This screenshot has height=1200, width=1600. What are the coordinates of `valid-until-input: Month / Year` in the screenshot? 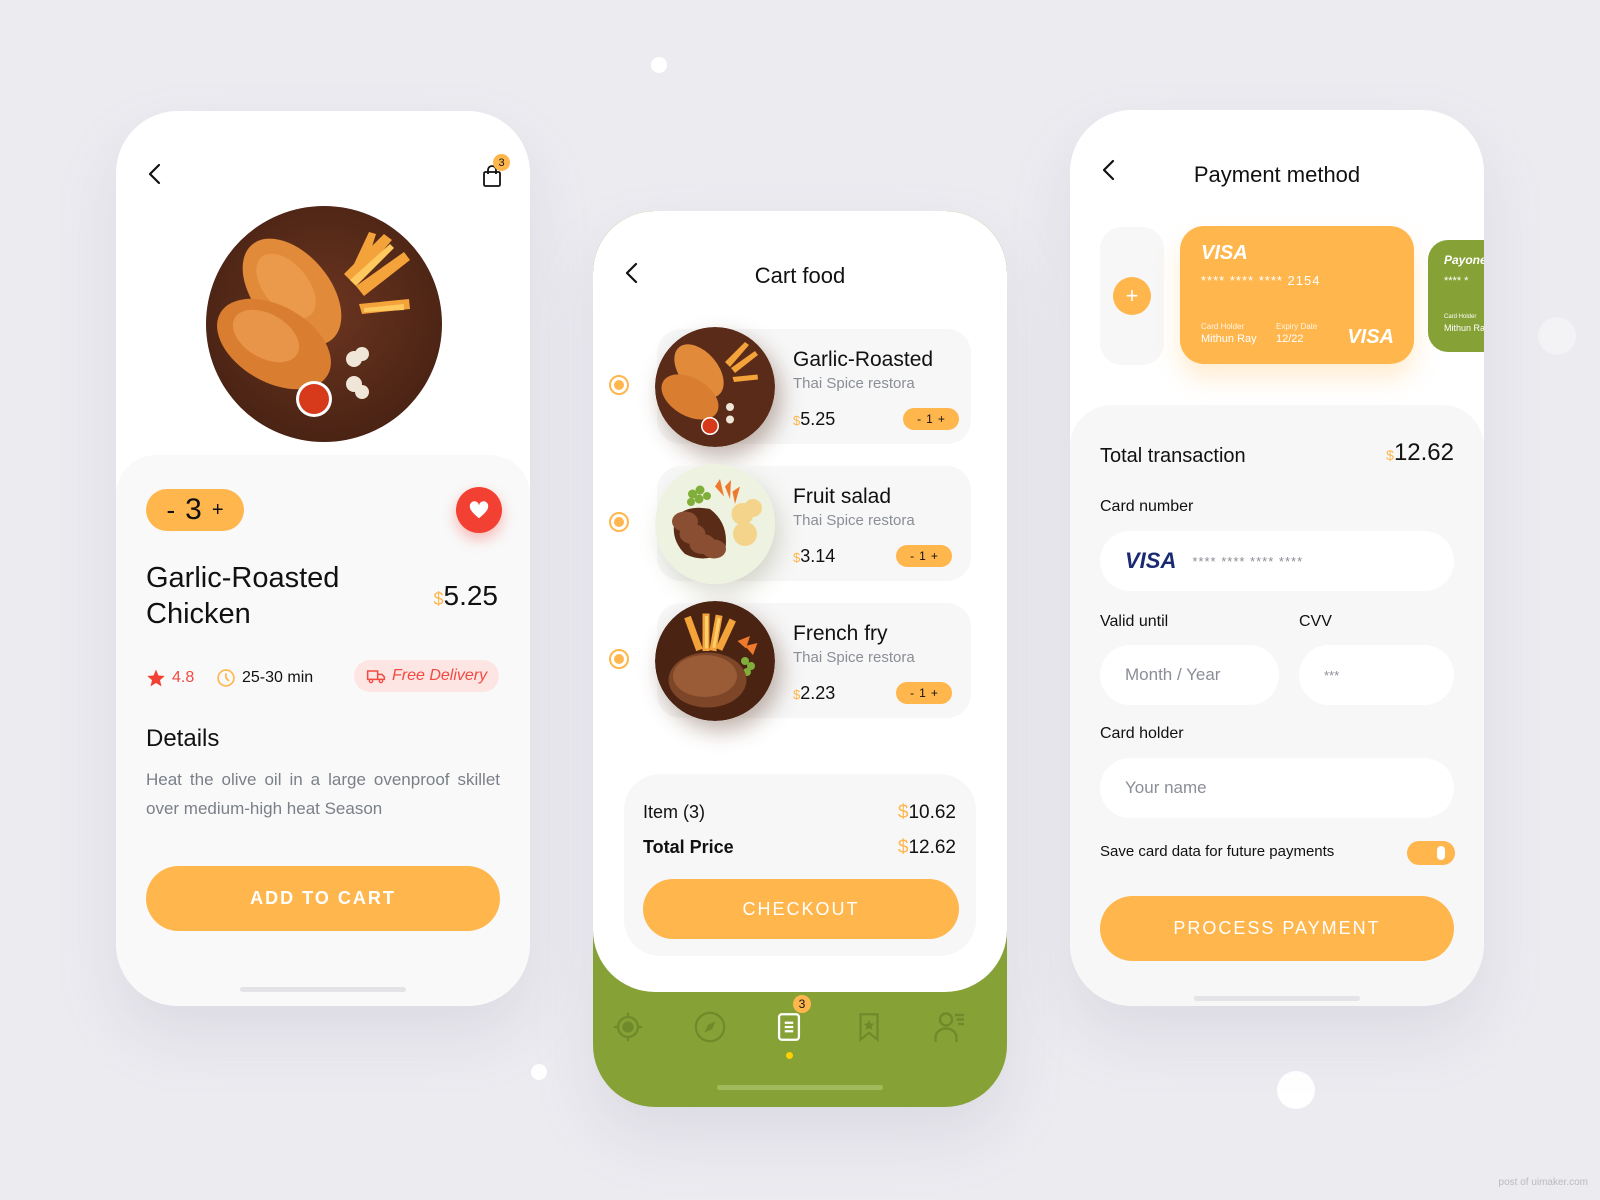 It's located at (1189, 675).